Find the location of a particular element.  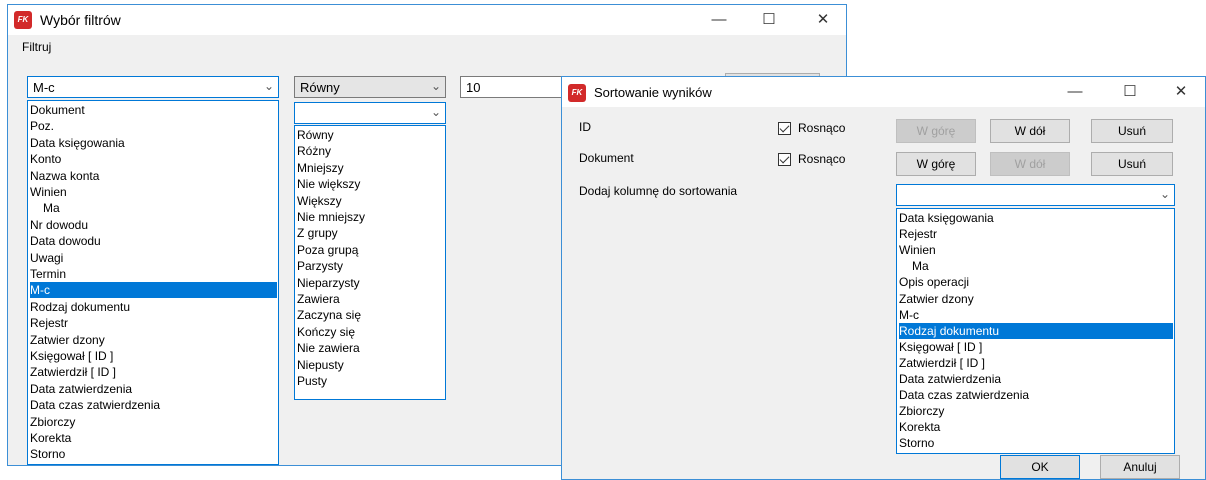

field-combo-value: M-c is located at coordinates (44, 87).